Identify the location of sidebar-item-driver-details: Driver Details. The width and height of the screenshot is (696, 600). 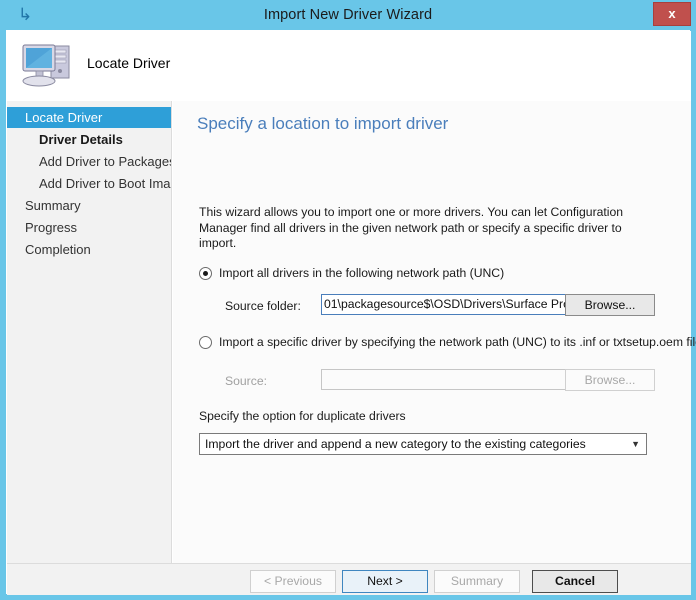
(89, 139).